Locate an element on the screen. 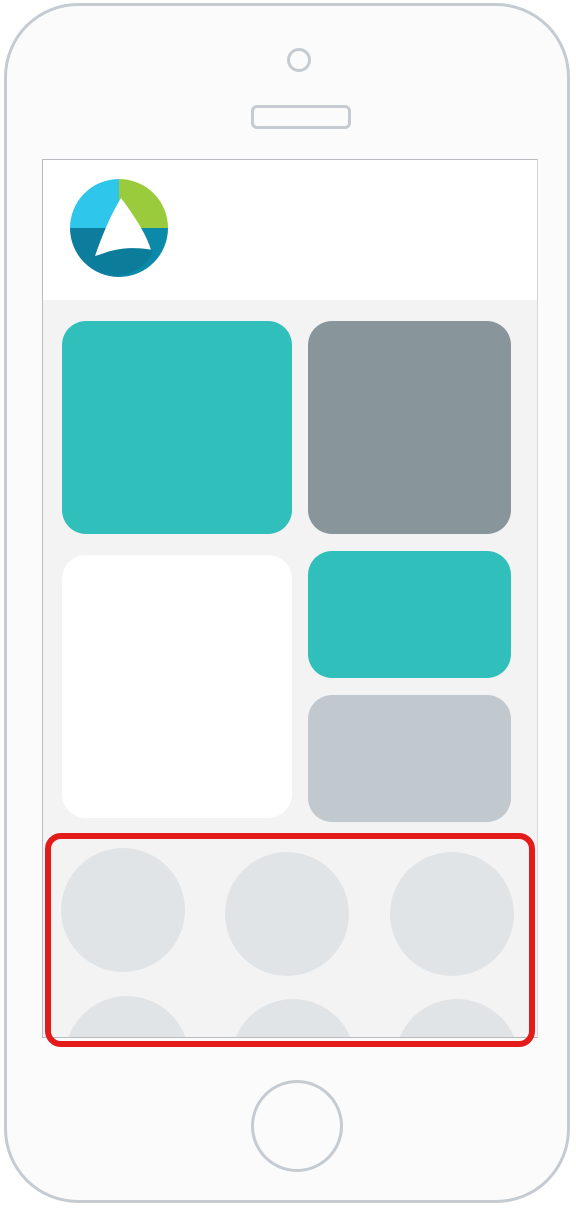 This screenshot has width=576, height=1208. tile-top-left is located at coordinates (177, 427).